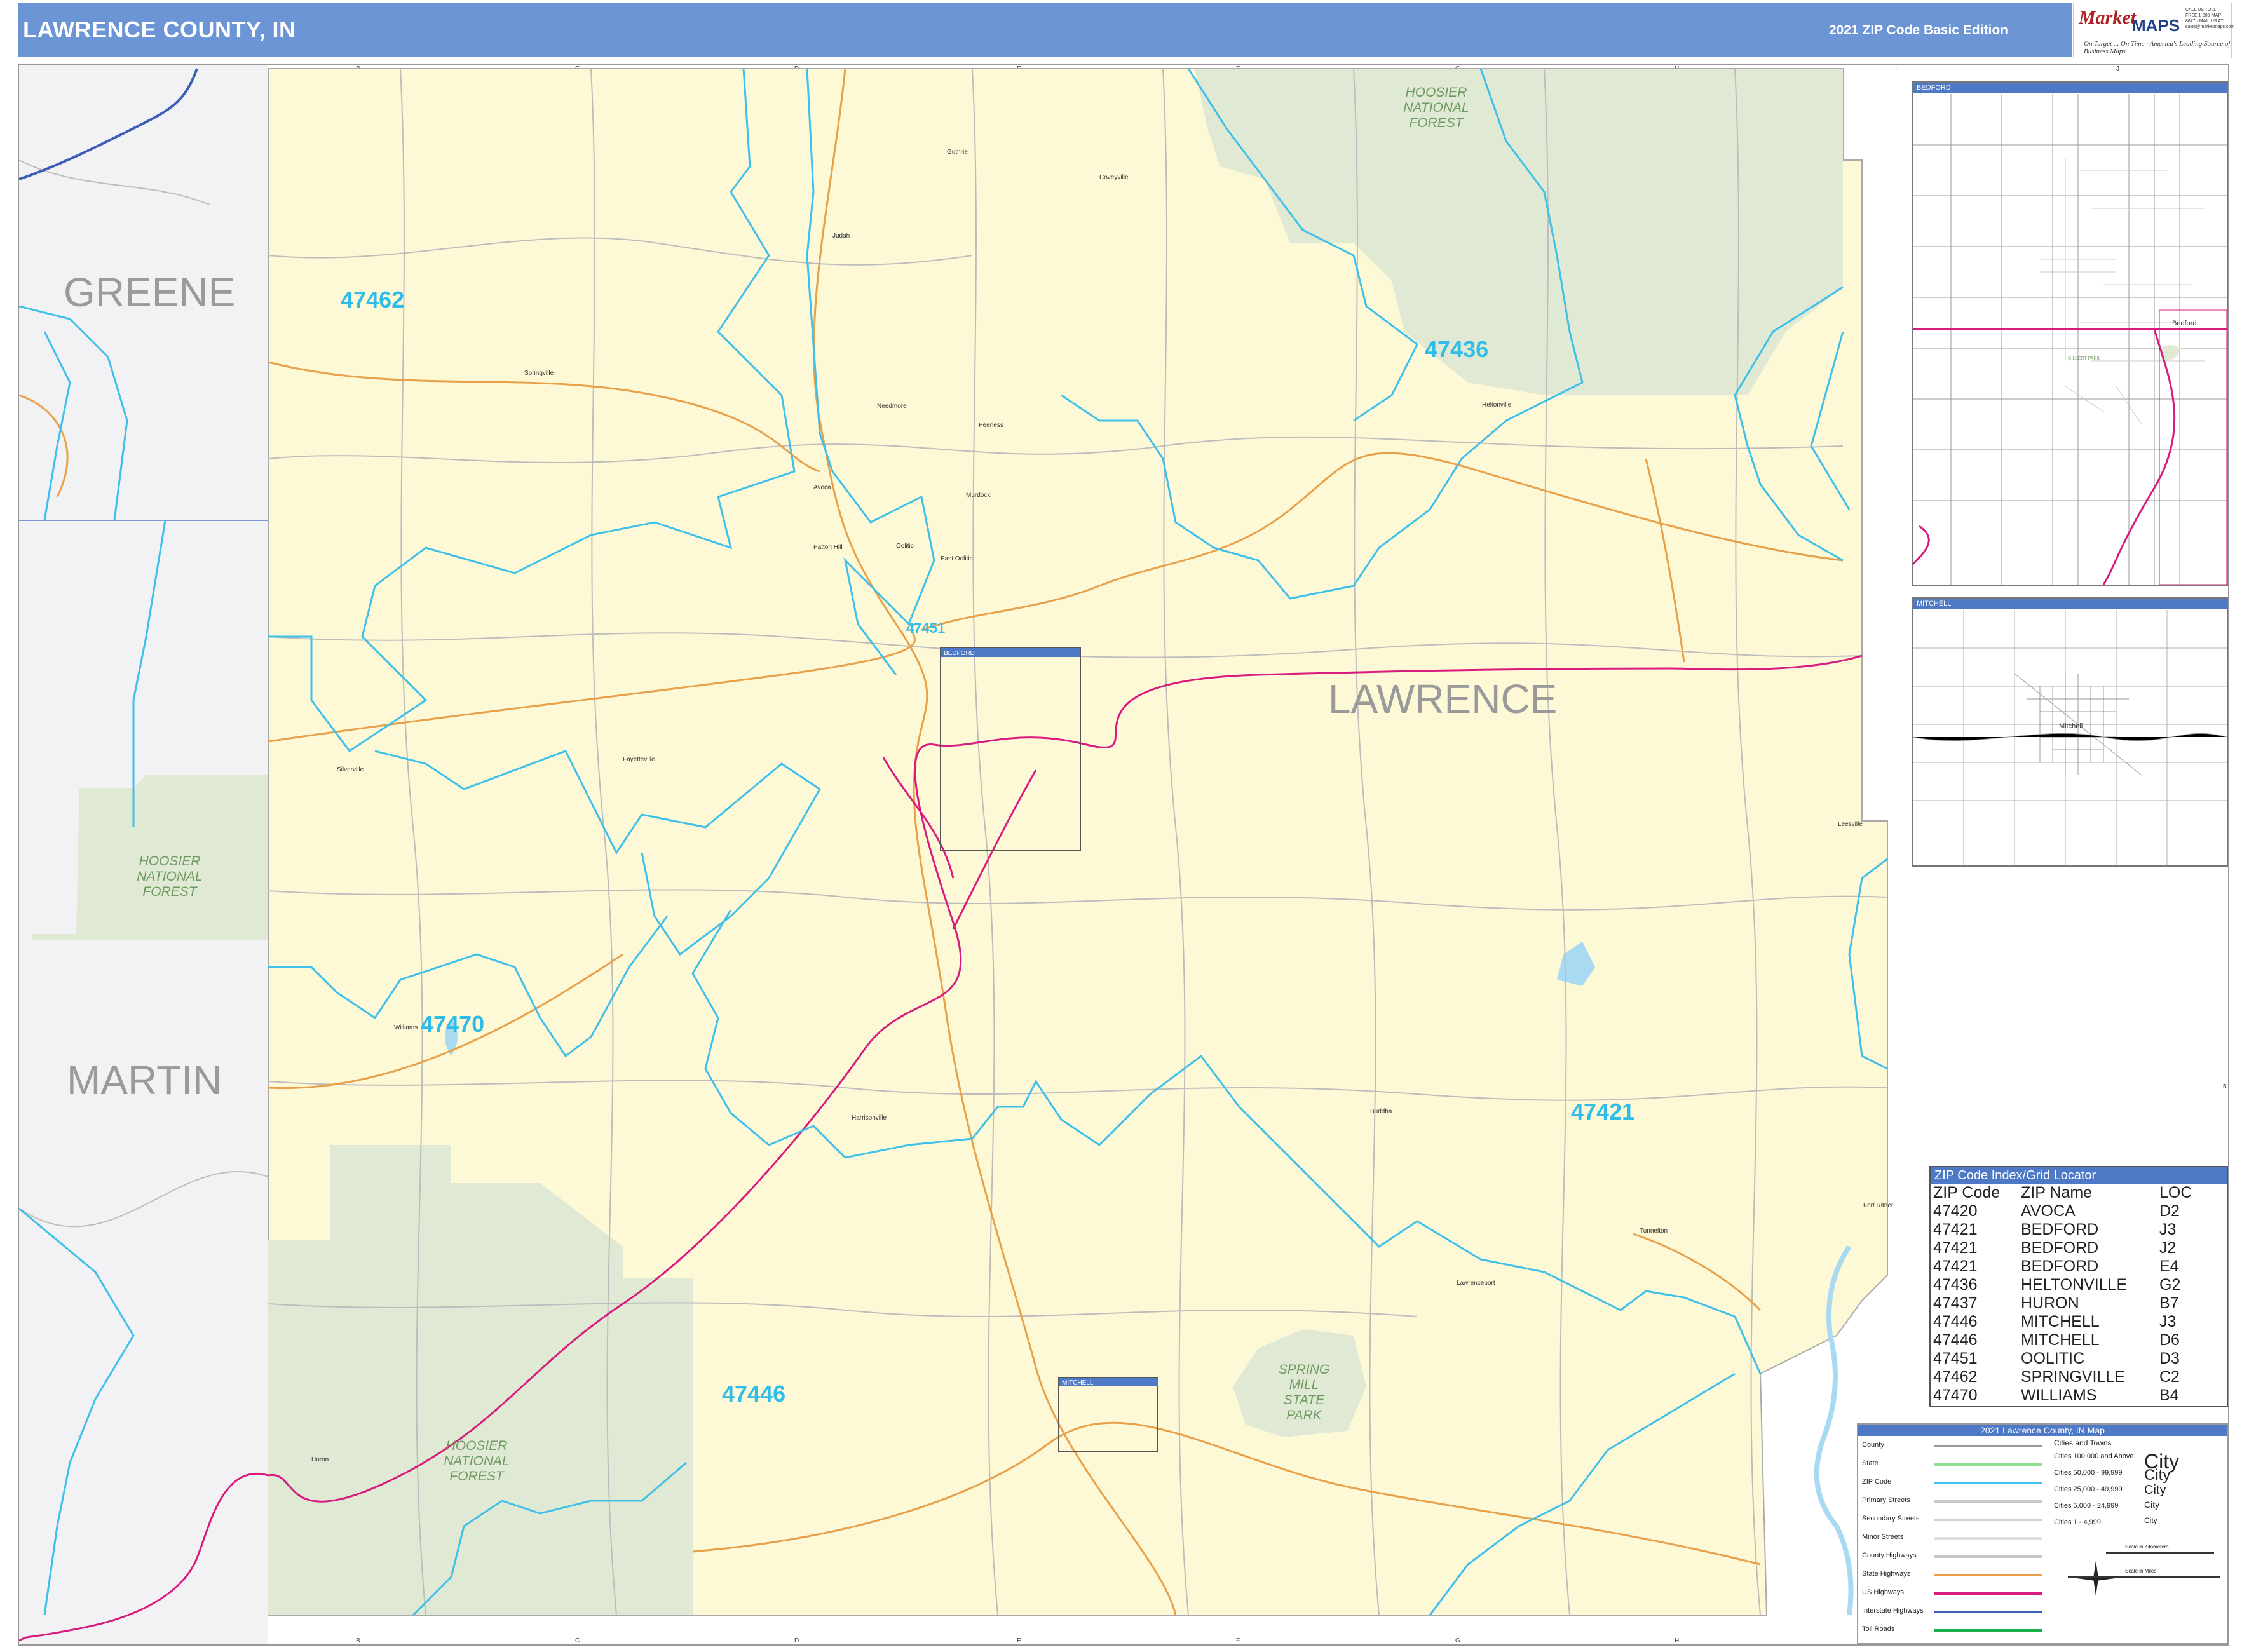 This screenshot has height=1652, width=2249. What do you see at coordinates (2070, 88) in the screenshot?
I see `bedford-panel-title: BEDFORD` at bounding box center [2070, 88].